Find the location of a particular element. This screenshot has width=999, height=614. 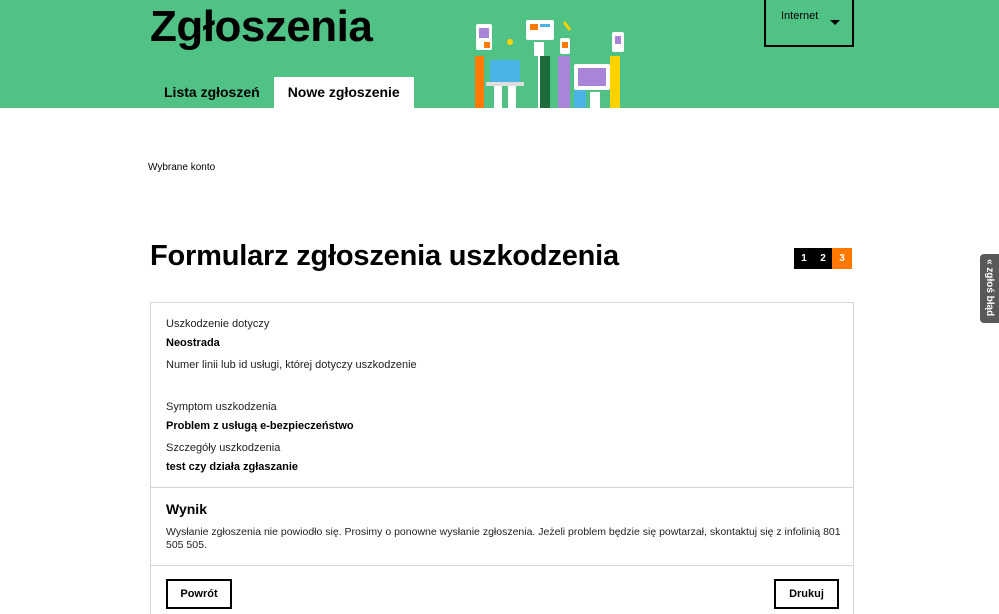

back-button: Powrót is located at coordinates (199, 594).